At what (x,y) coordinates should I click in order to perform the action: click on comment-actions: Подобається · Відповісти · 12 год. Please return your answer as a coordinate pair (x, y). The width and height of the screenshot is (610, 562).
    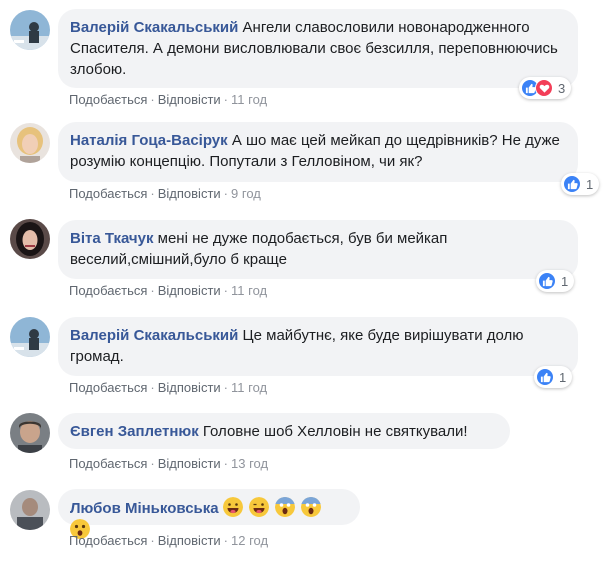
    Looking at the image, I should click on (169, 540).